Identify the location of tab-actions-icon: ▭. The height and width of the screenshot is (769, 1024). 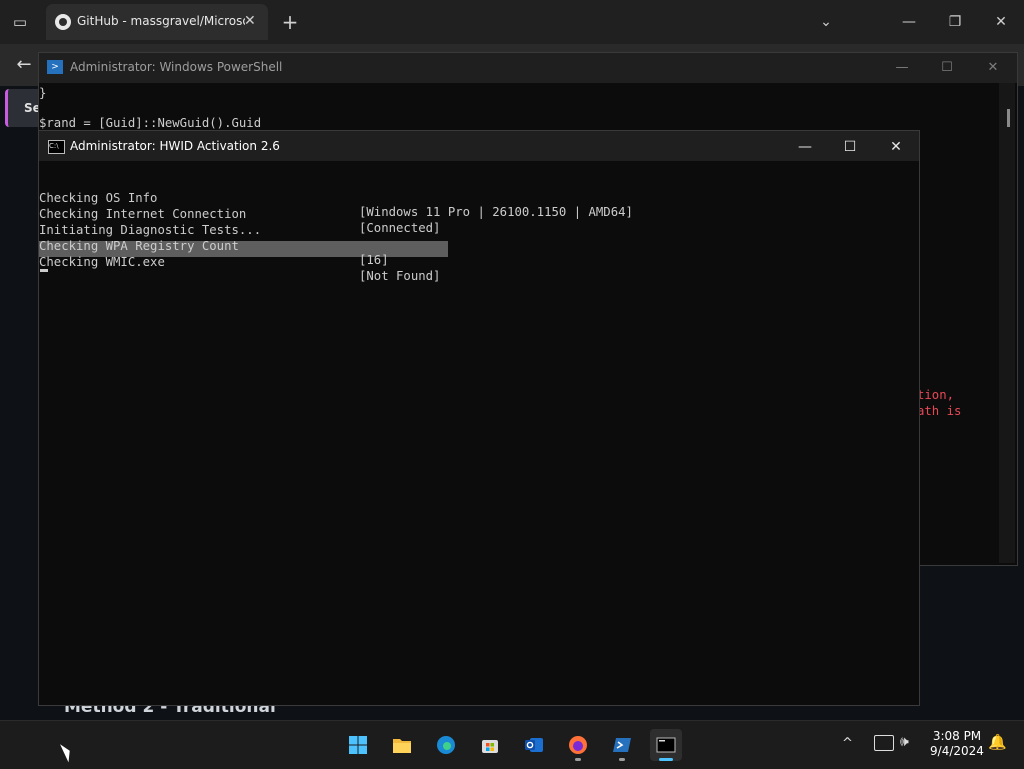
(20, 22).